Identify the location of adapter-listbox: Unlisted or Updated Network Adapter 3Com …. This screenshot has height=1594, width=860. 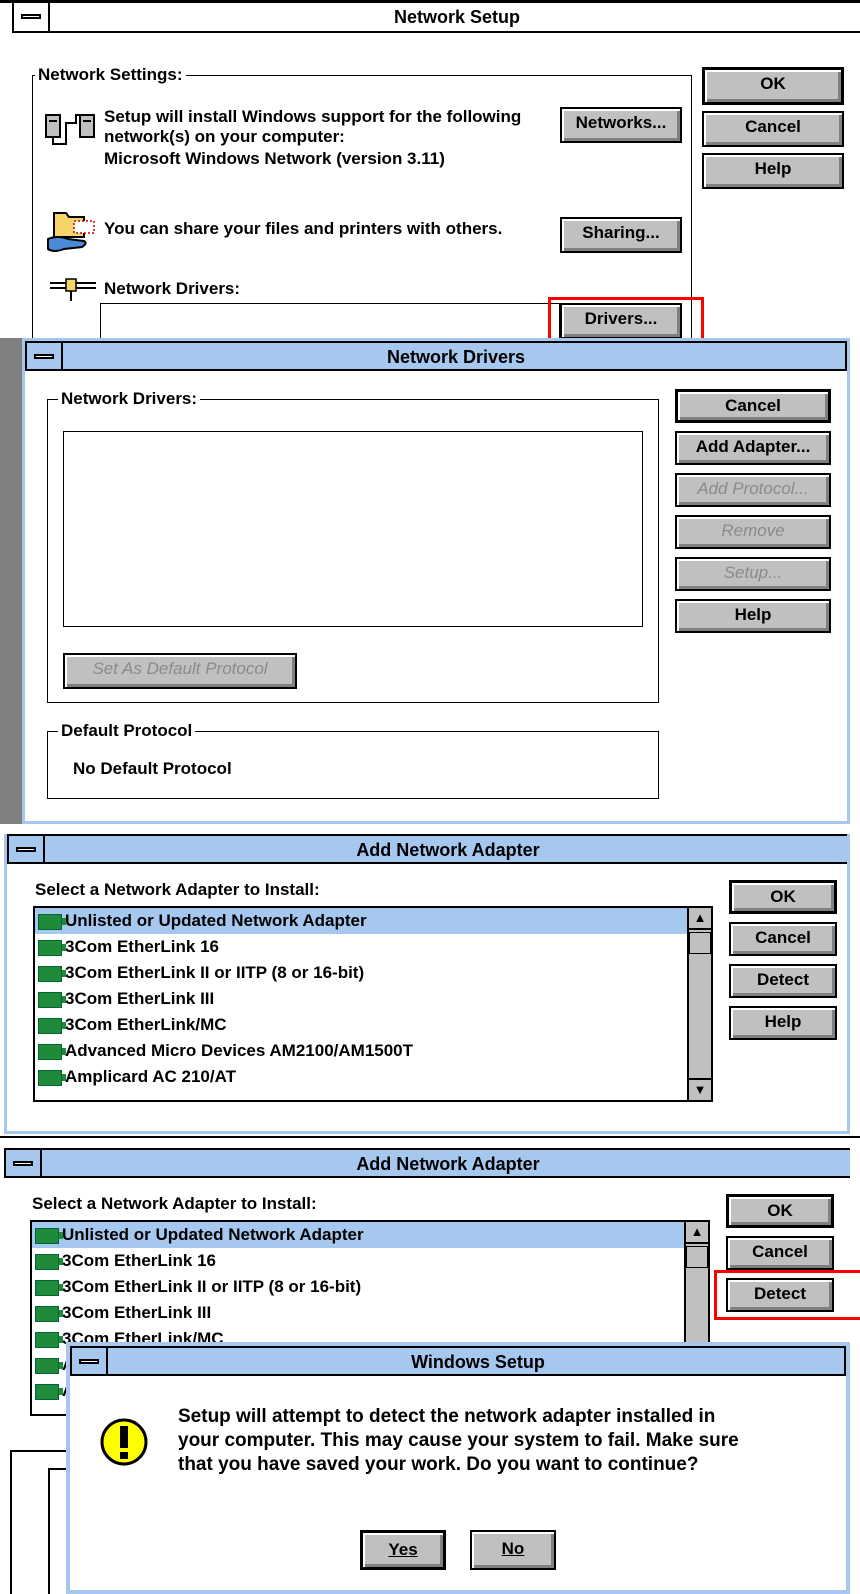
(373, 1004).